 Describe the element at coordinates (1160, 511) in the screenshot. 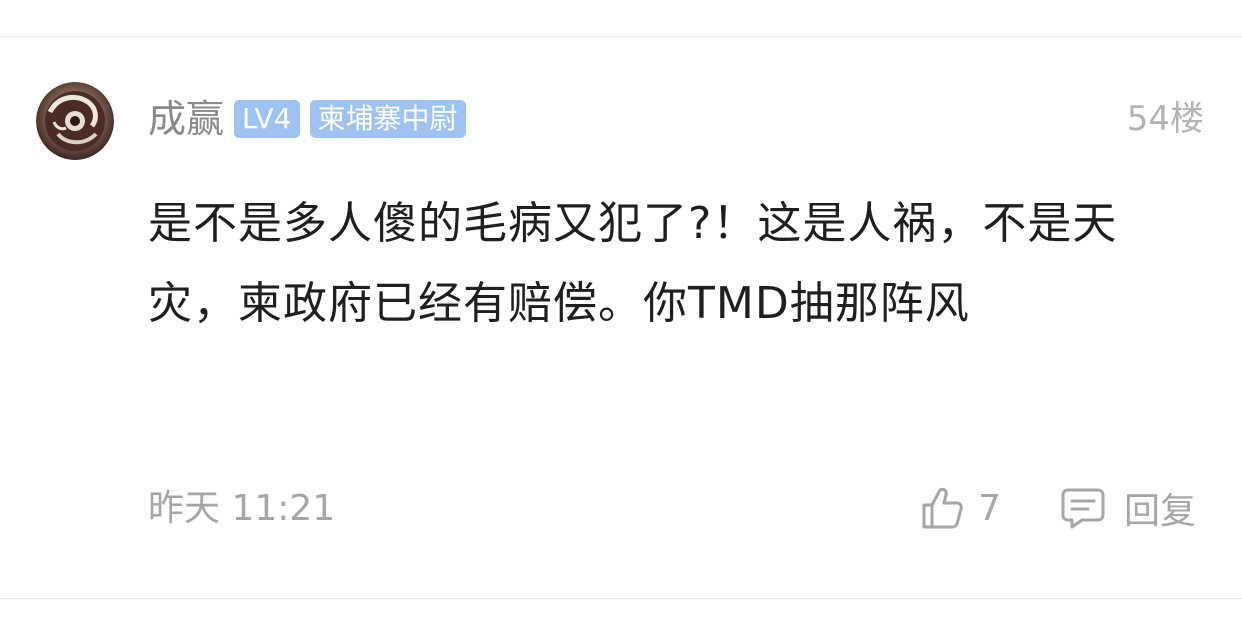

I see `reply-label: 回复` at that location.